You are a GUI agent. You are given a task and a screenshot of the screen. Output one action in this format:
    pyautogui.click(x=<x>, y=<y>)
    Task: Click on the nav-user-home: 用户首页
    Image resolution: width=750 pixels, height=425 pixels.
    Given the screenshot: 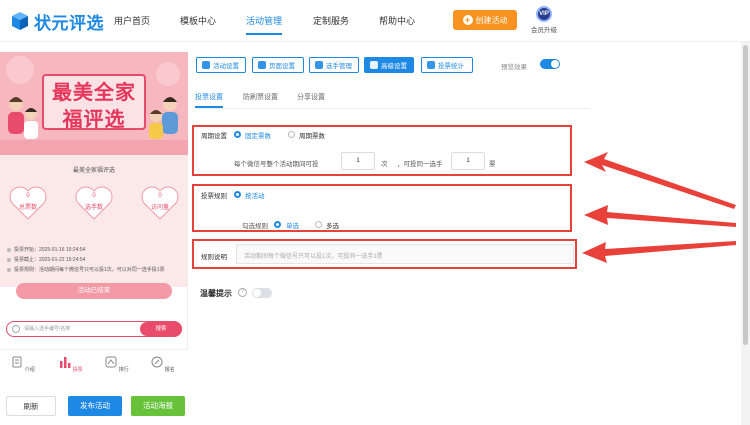 What is the action you would take?
    pyautogui.click(x=132, y=20)
    